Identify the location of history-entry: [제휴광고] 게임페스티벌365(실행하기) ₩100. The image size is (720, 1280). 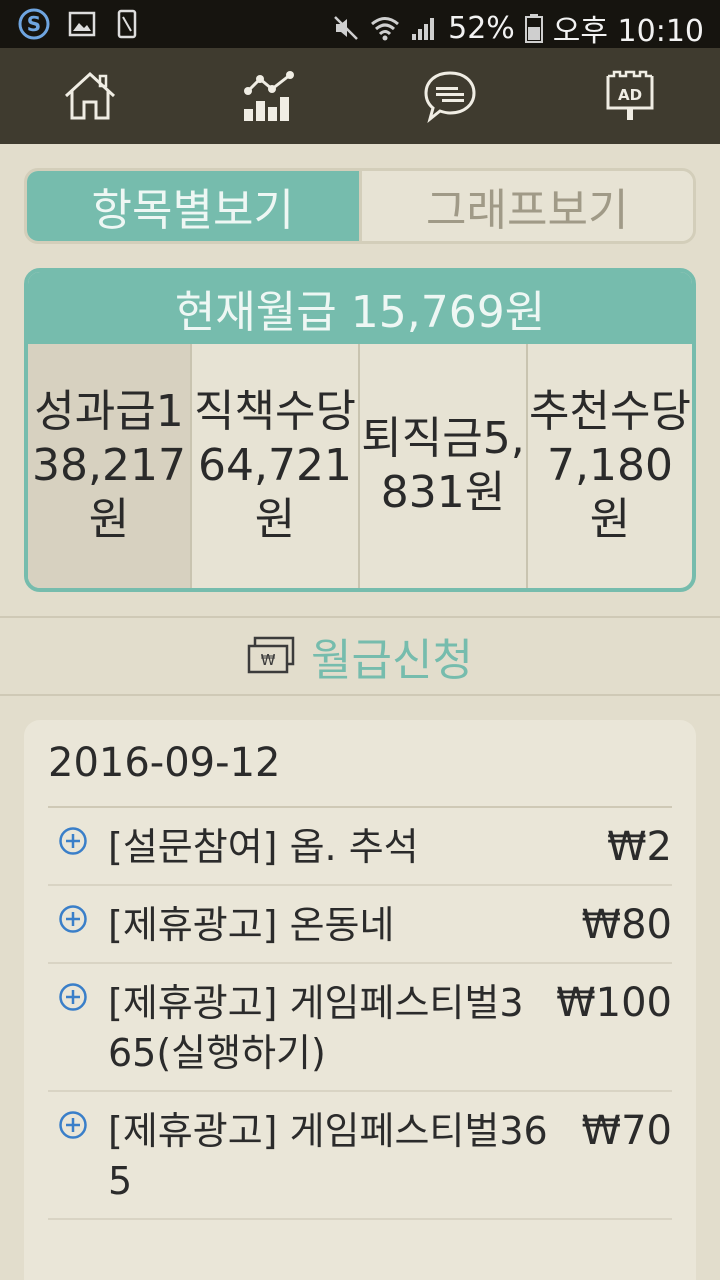
(360, 1028).